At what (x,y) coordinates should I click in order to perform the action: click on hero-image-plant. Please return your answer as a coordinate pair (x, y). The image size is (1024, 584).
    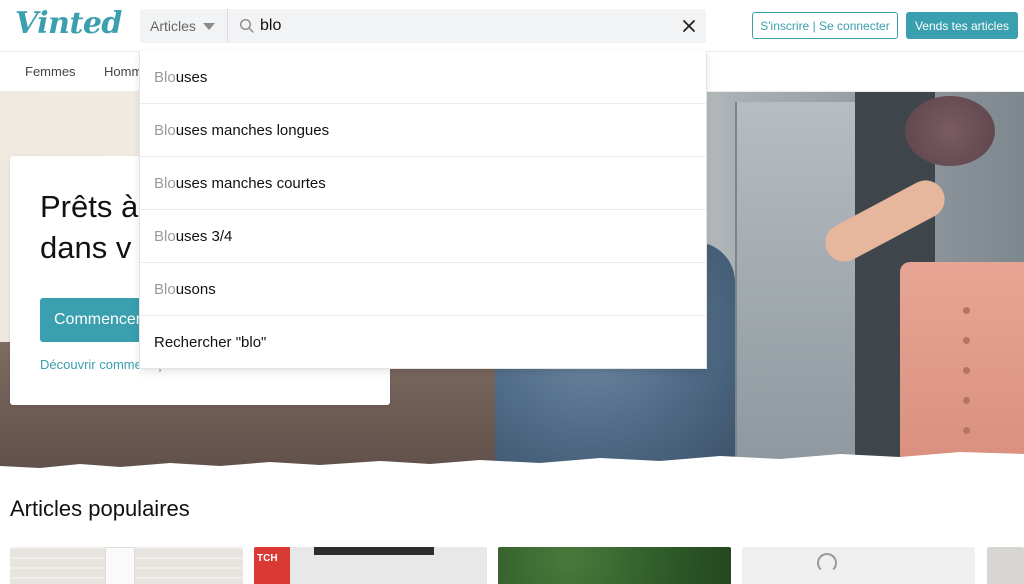
    Looking at the image, I should click on (950, 131).